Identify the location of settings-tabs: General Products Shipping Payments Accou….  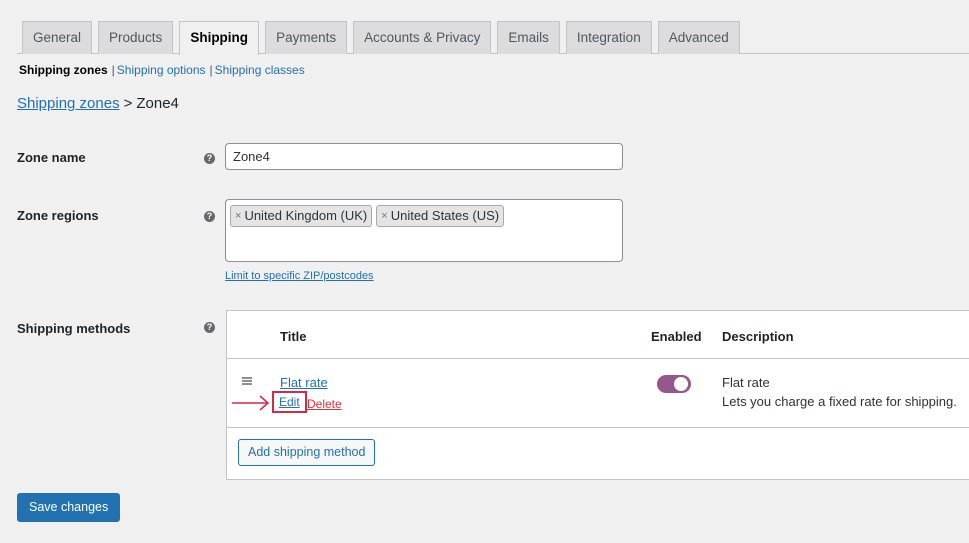
(493, 38).